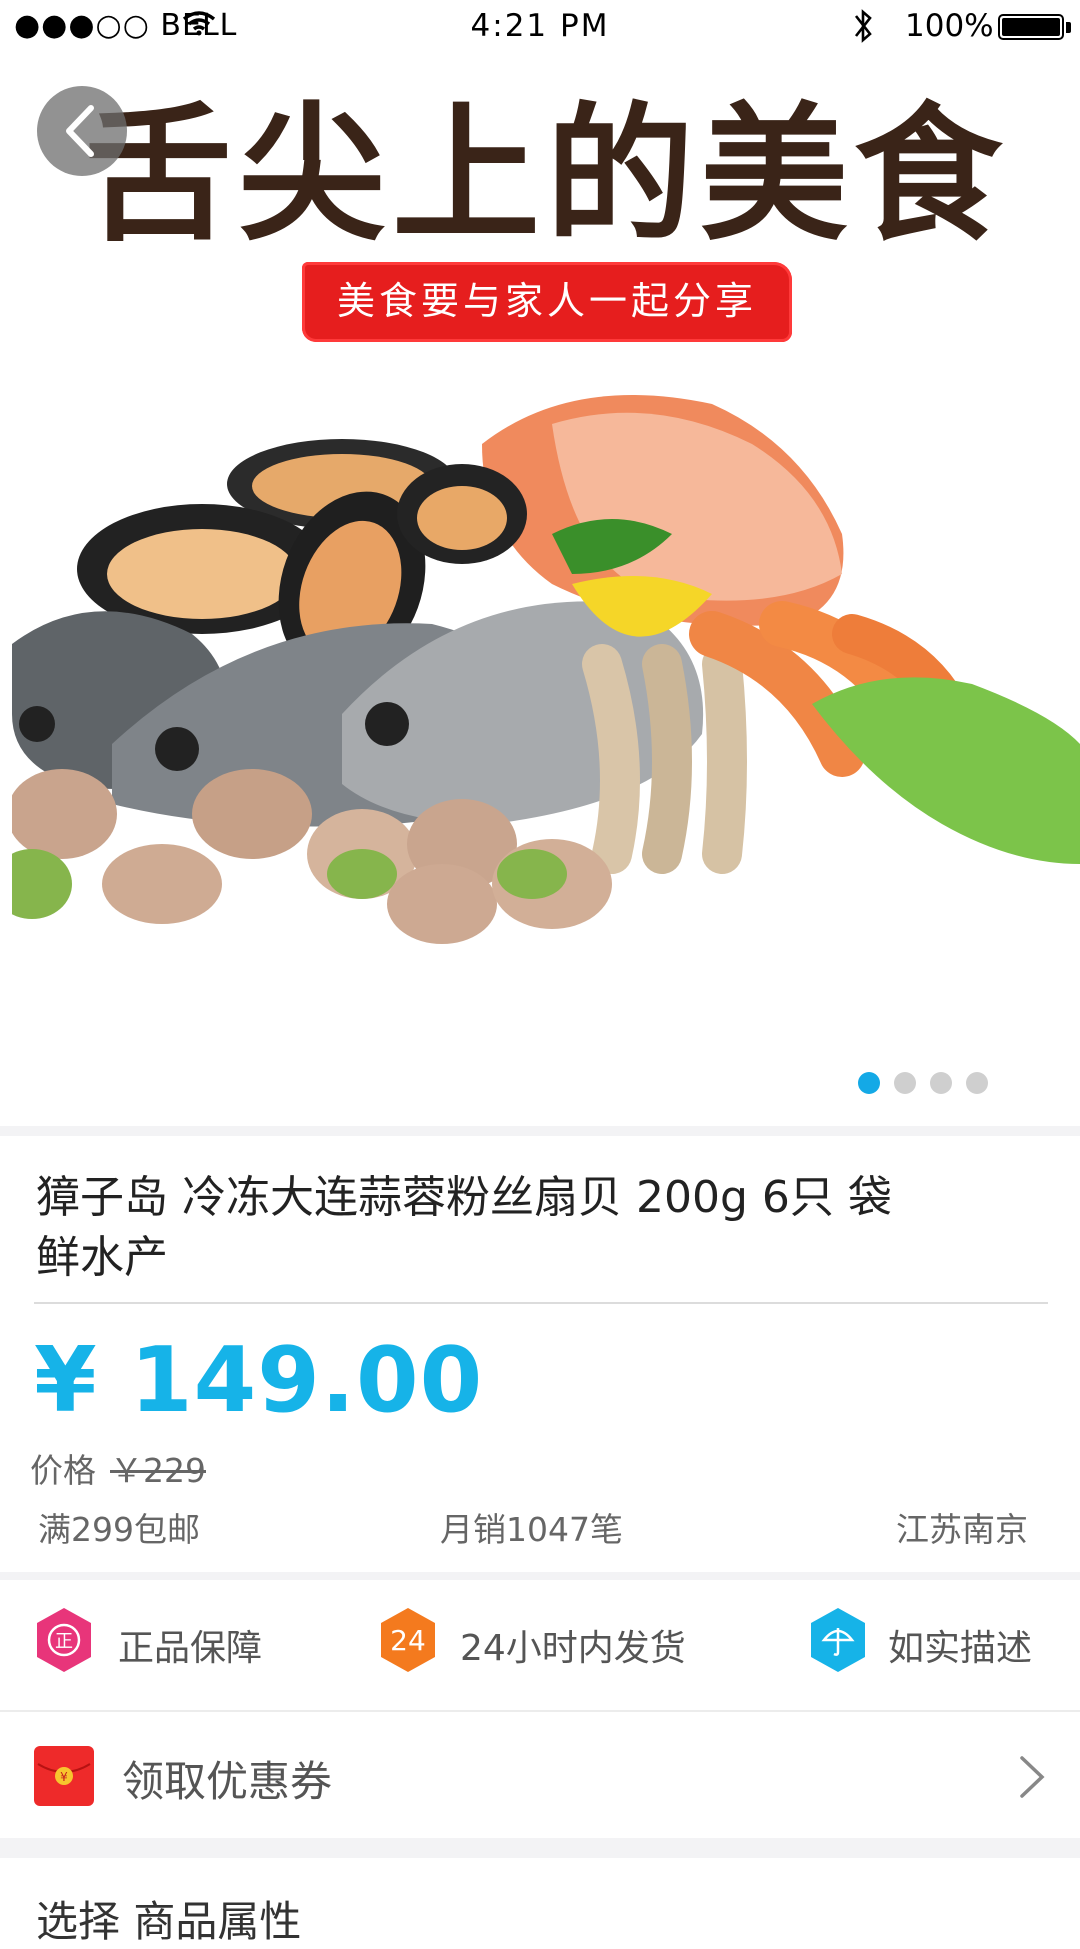 Image resolution: width=1080 pixels, height=1949 pixels. I want to click on guarantee-authentic-label: 正品保障, so click(190, 1648).